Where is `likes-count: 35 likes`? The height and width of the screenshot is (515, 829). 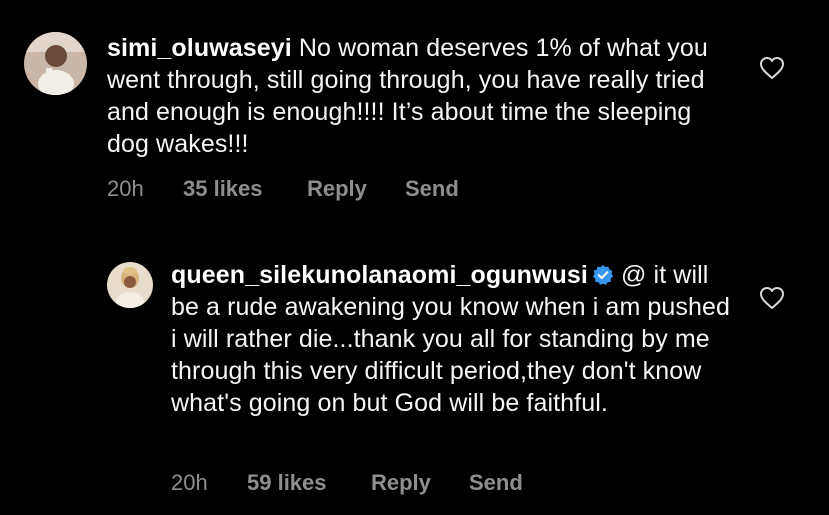
likes-count: 35 likes is located at coordinates (245, 189).